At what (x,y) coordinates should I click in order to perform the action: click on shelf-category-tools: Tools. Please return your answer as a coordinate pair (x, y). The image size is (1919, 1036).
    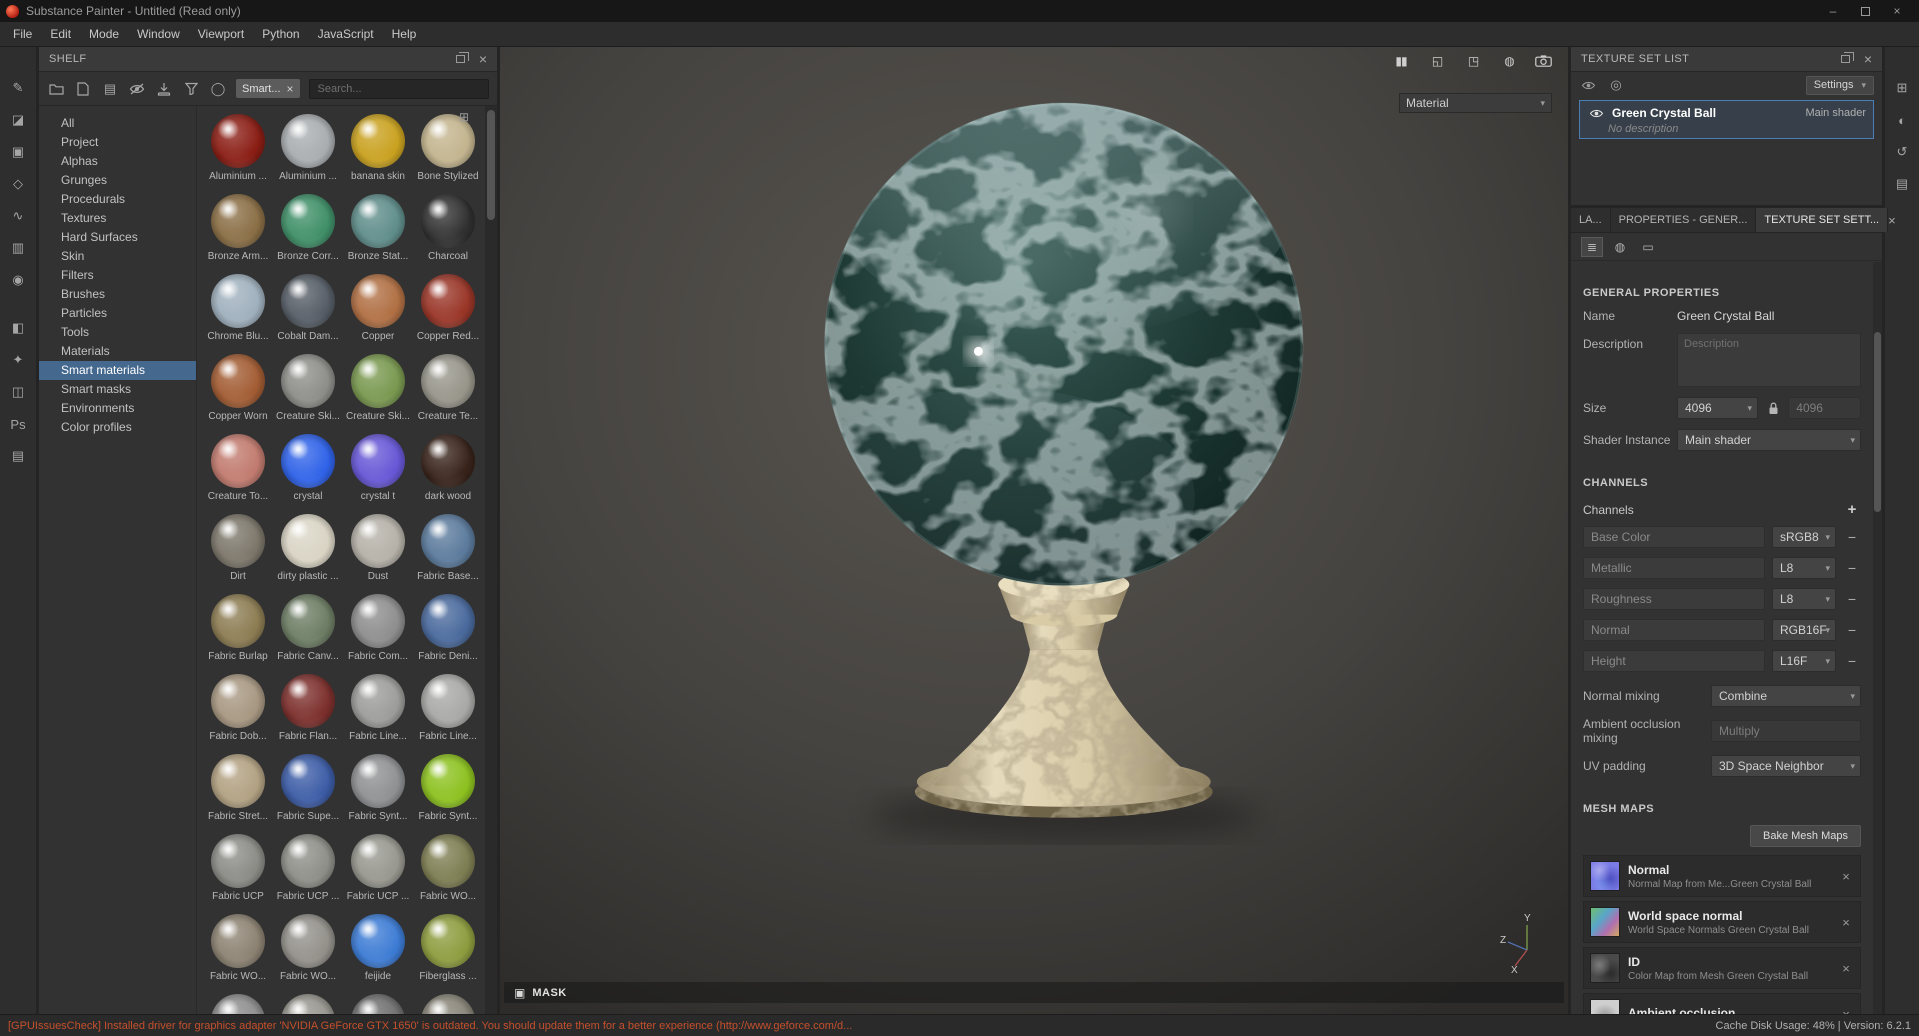
    Looking at the image, I should click on (117, 332).